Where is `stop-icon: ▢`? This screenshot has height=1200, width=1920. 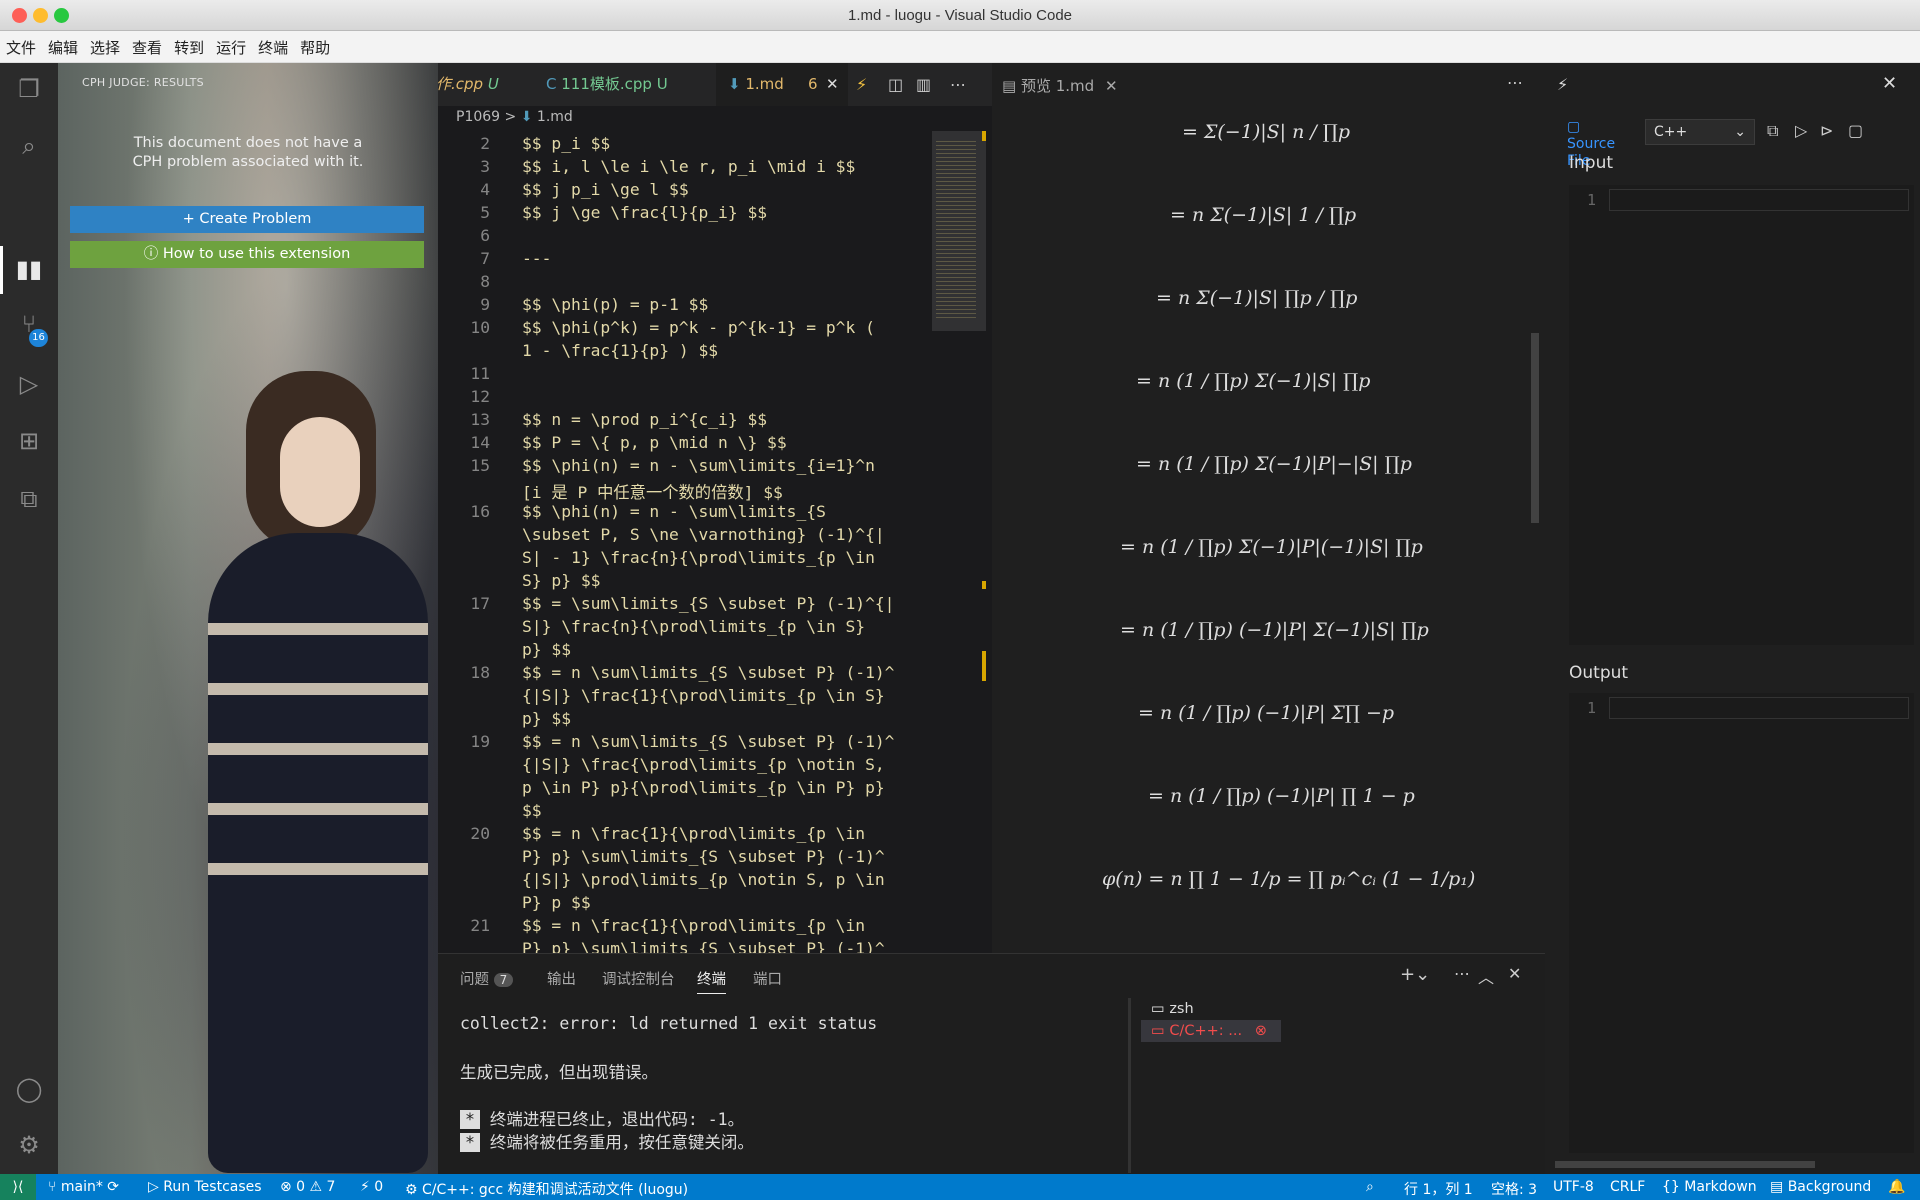
stop-icon: ▢ is located at coordinates (1855, 130).